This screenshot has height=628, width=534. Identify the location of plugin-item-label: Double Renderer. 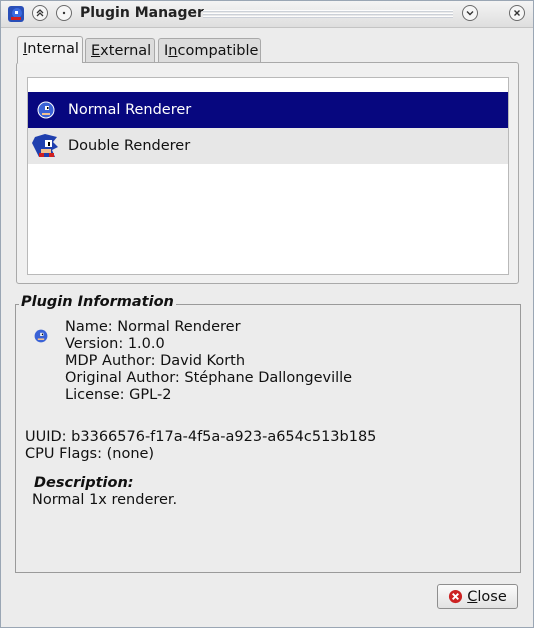
(129, 146).